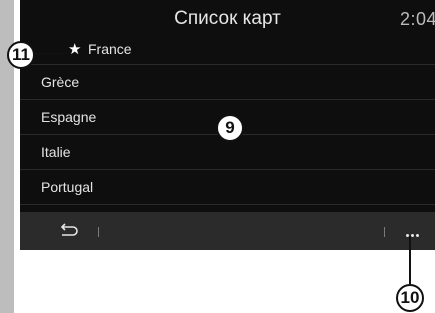  I want to click on list-item-grece: Grèce, so click(227, 82).